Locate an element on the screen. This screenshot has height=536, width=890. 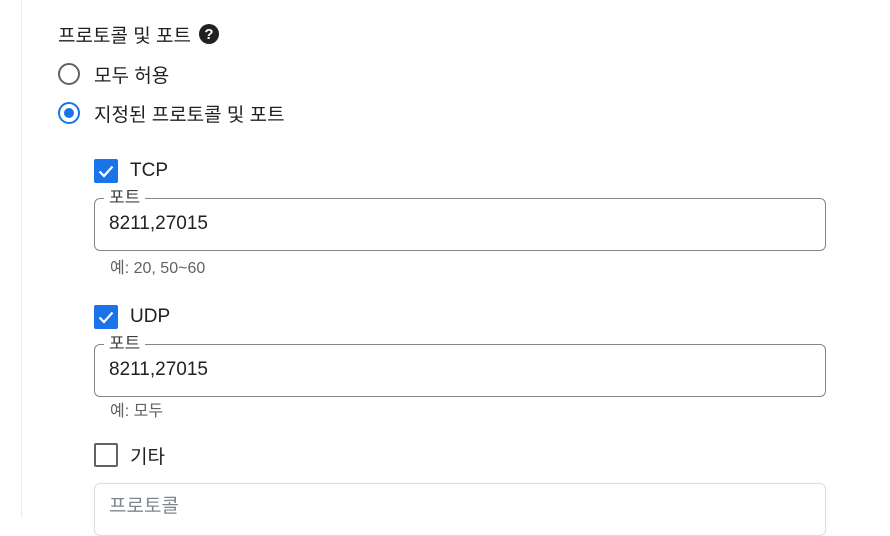
radio-specified-protocols: 지정된 프로토콜 및 포트 is located at coordinates (171, 113).